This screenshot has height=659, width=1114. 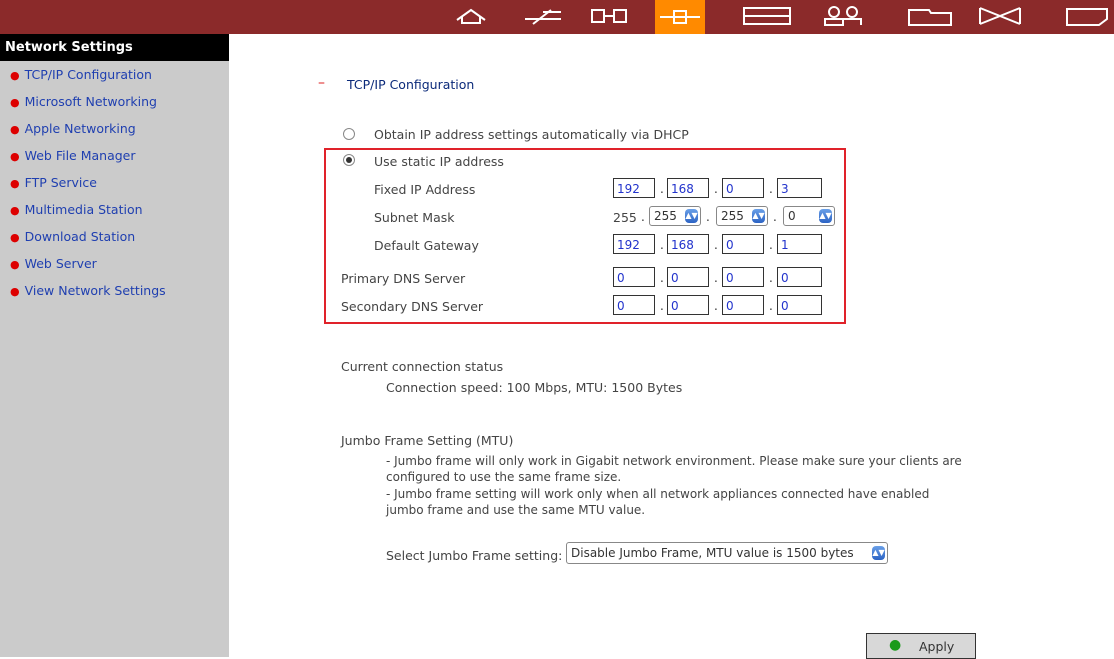 What do you see at coordinates (80, 236) in the screenshot?
I see `sidebar-item-label: Download Station` at bounding box center [80, 236].